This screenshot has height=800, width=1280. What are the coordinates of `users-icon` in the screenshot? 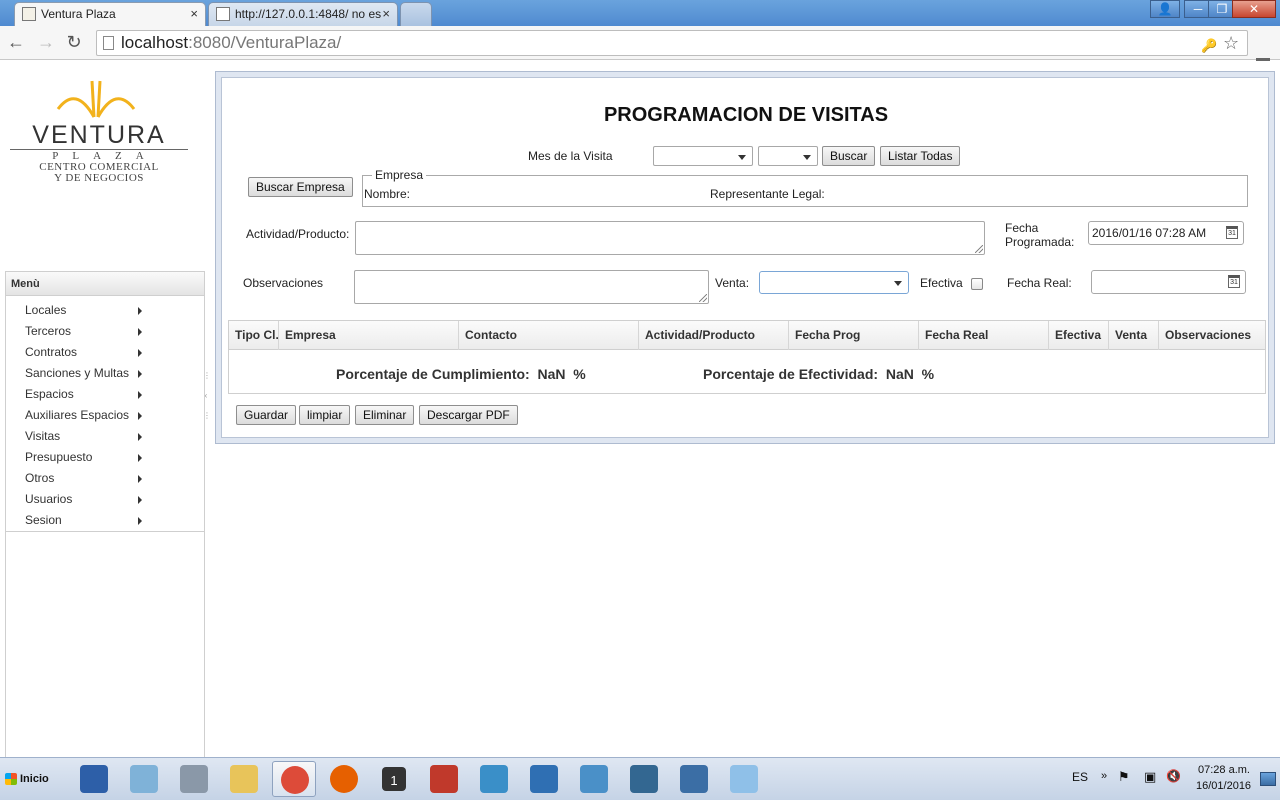 It's located at (544, 779).